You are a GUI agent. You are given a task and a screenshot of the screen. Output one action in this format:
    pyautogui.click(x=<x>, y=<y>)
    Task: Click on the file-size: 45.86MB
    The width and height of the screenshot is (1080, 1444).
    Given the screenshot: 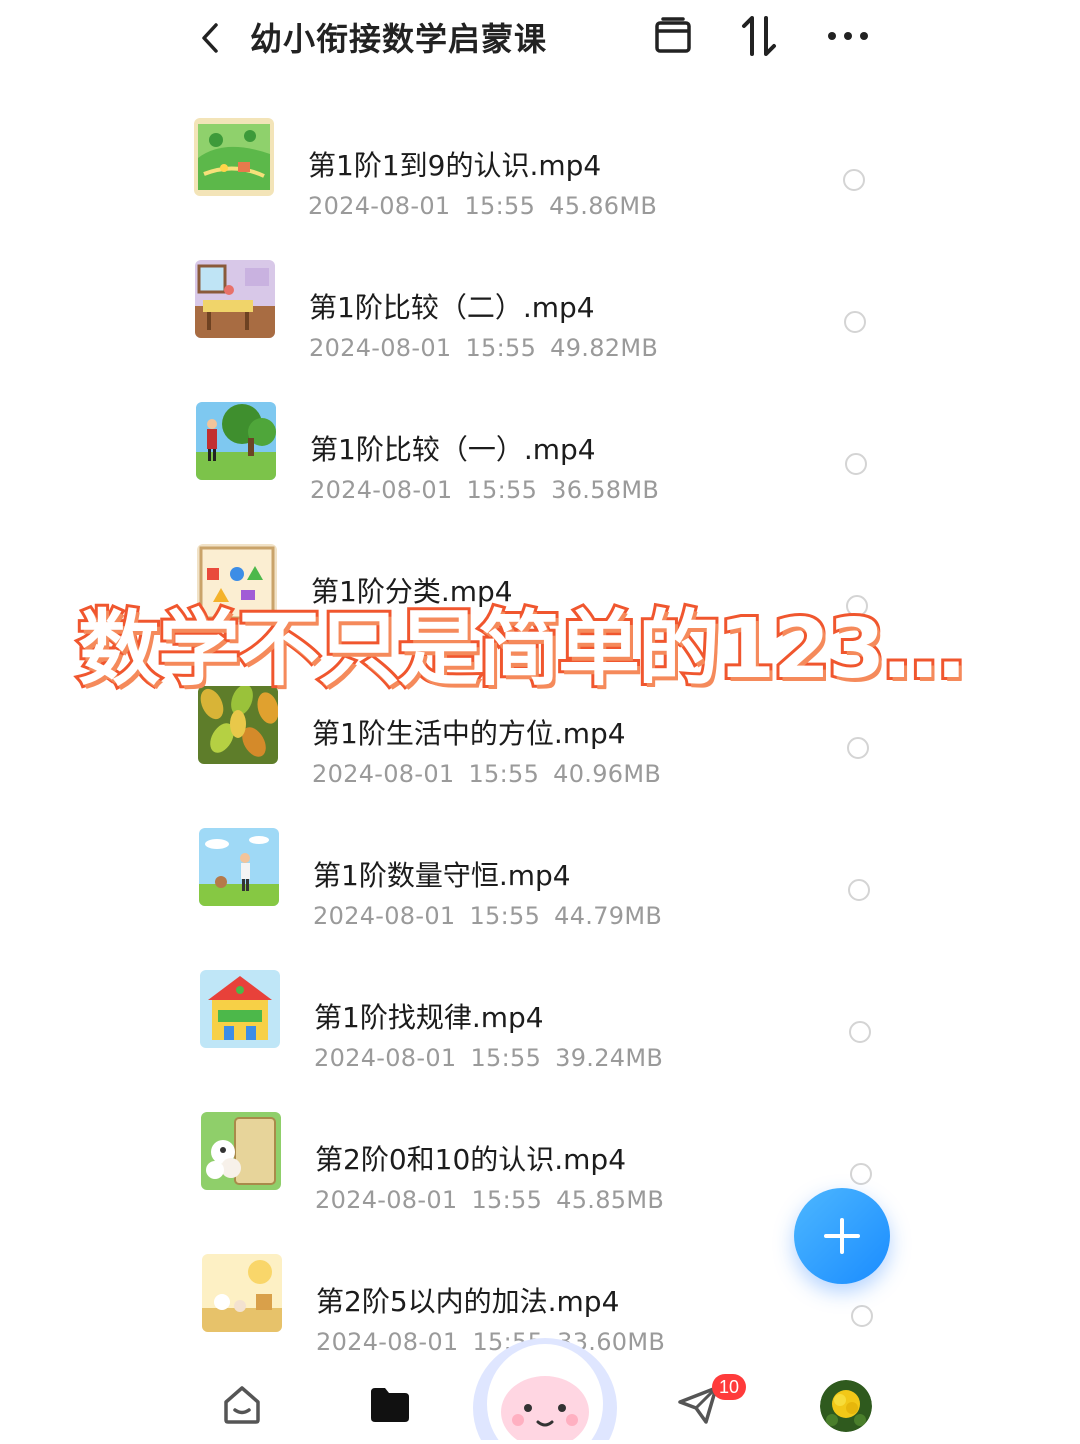 What is the action you would take?
    pyautogui.click(x=603, y=206)
    